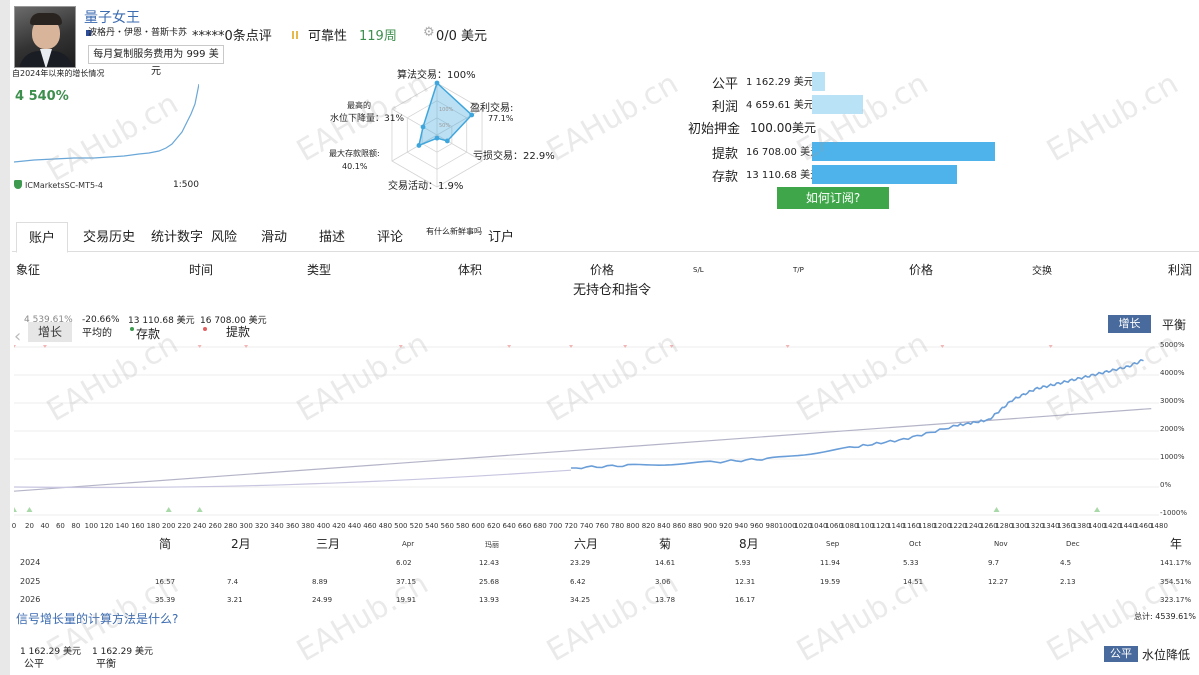  Describe the element at coordinates (28, 269) in the screenshot. I see `col-symbol: 象征` at that location.